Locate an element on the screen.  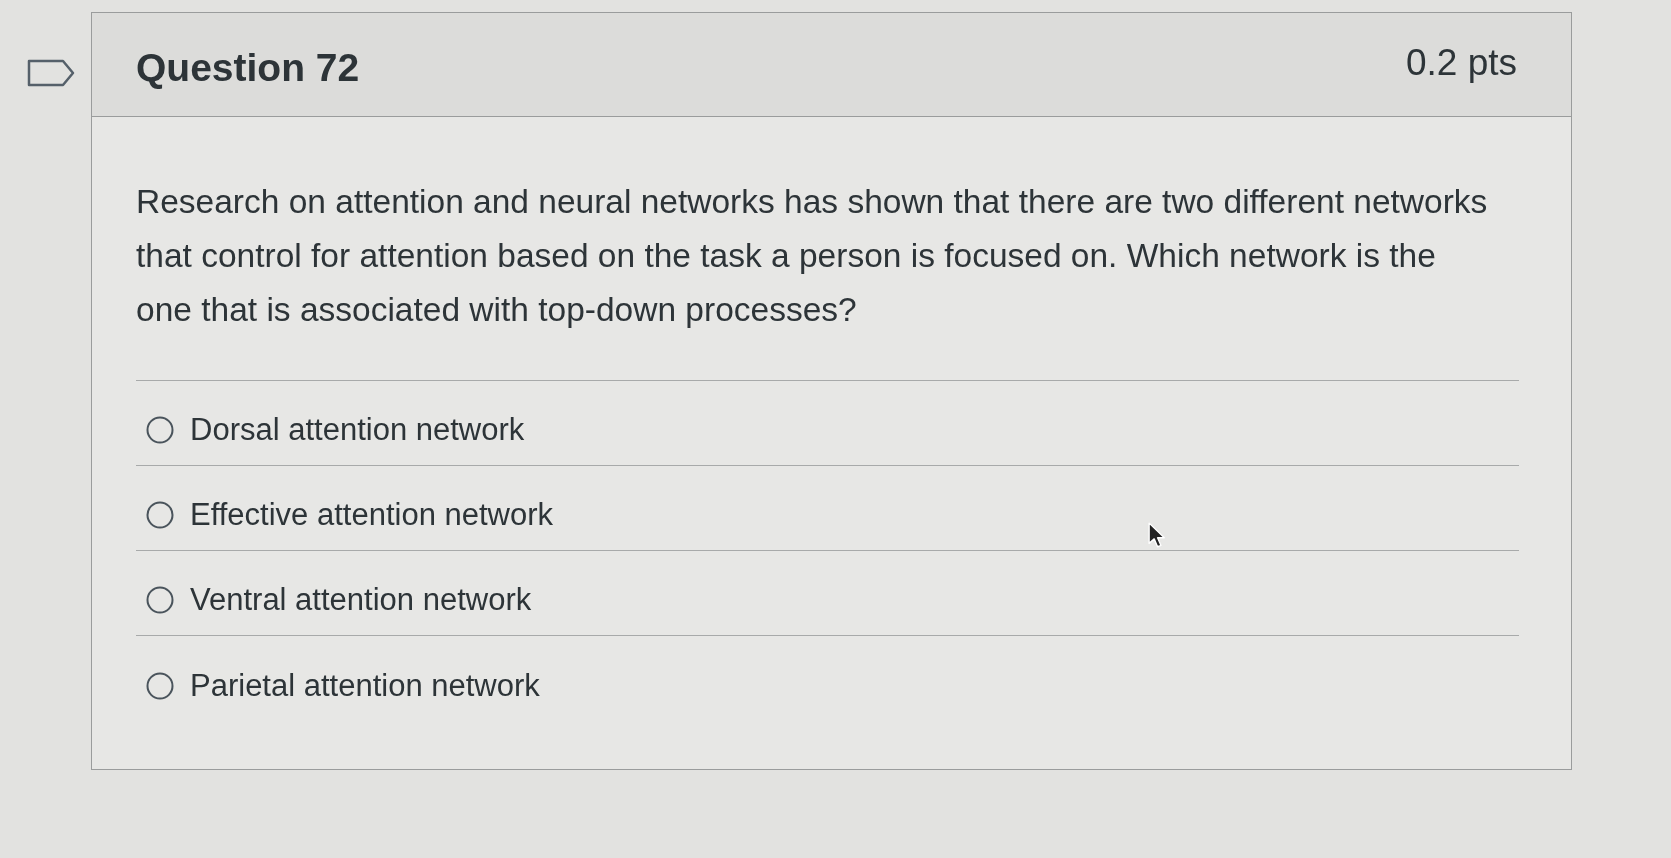
answer-label: Parietal attention network is located at coordinates (365, 685).